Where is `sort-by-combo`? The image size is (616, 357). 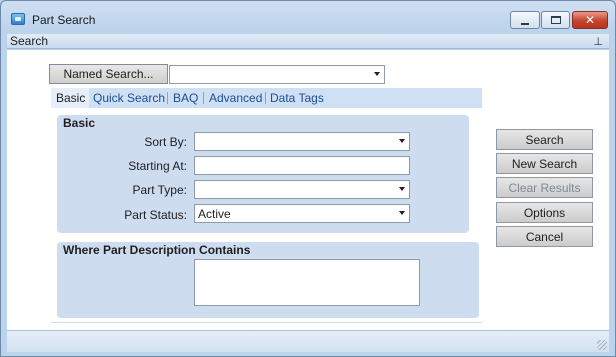 sort-by-combo is located at coordinates (302, 141).